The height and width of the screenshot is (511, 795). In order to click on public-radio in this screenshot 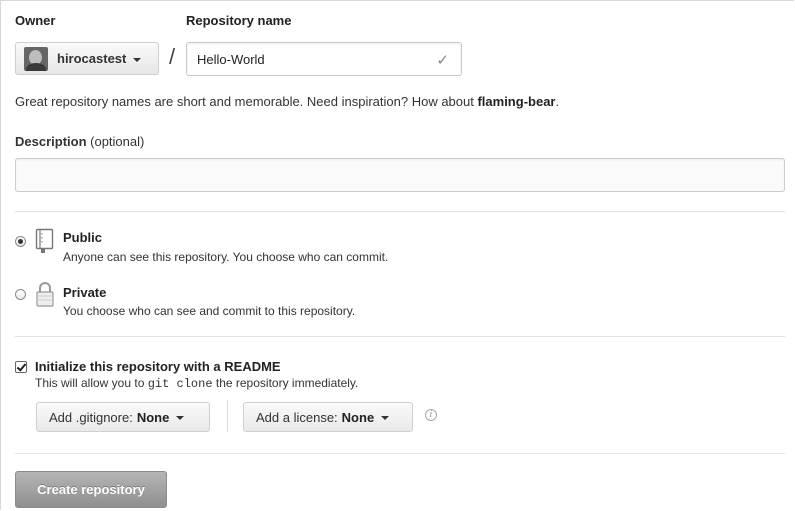, I will do `click(20, 241)`.